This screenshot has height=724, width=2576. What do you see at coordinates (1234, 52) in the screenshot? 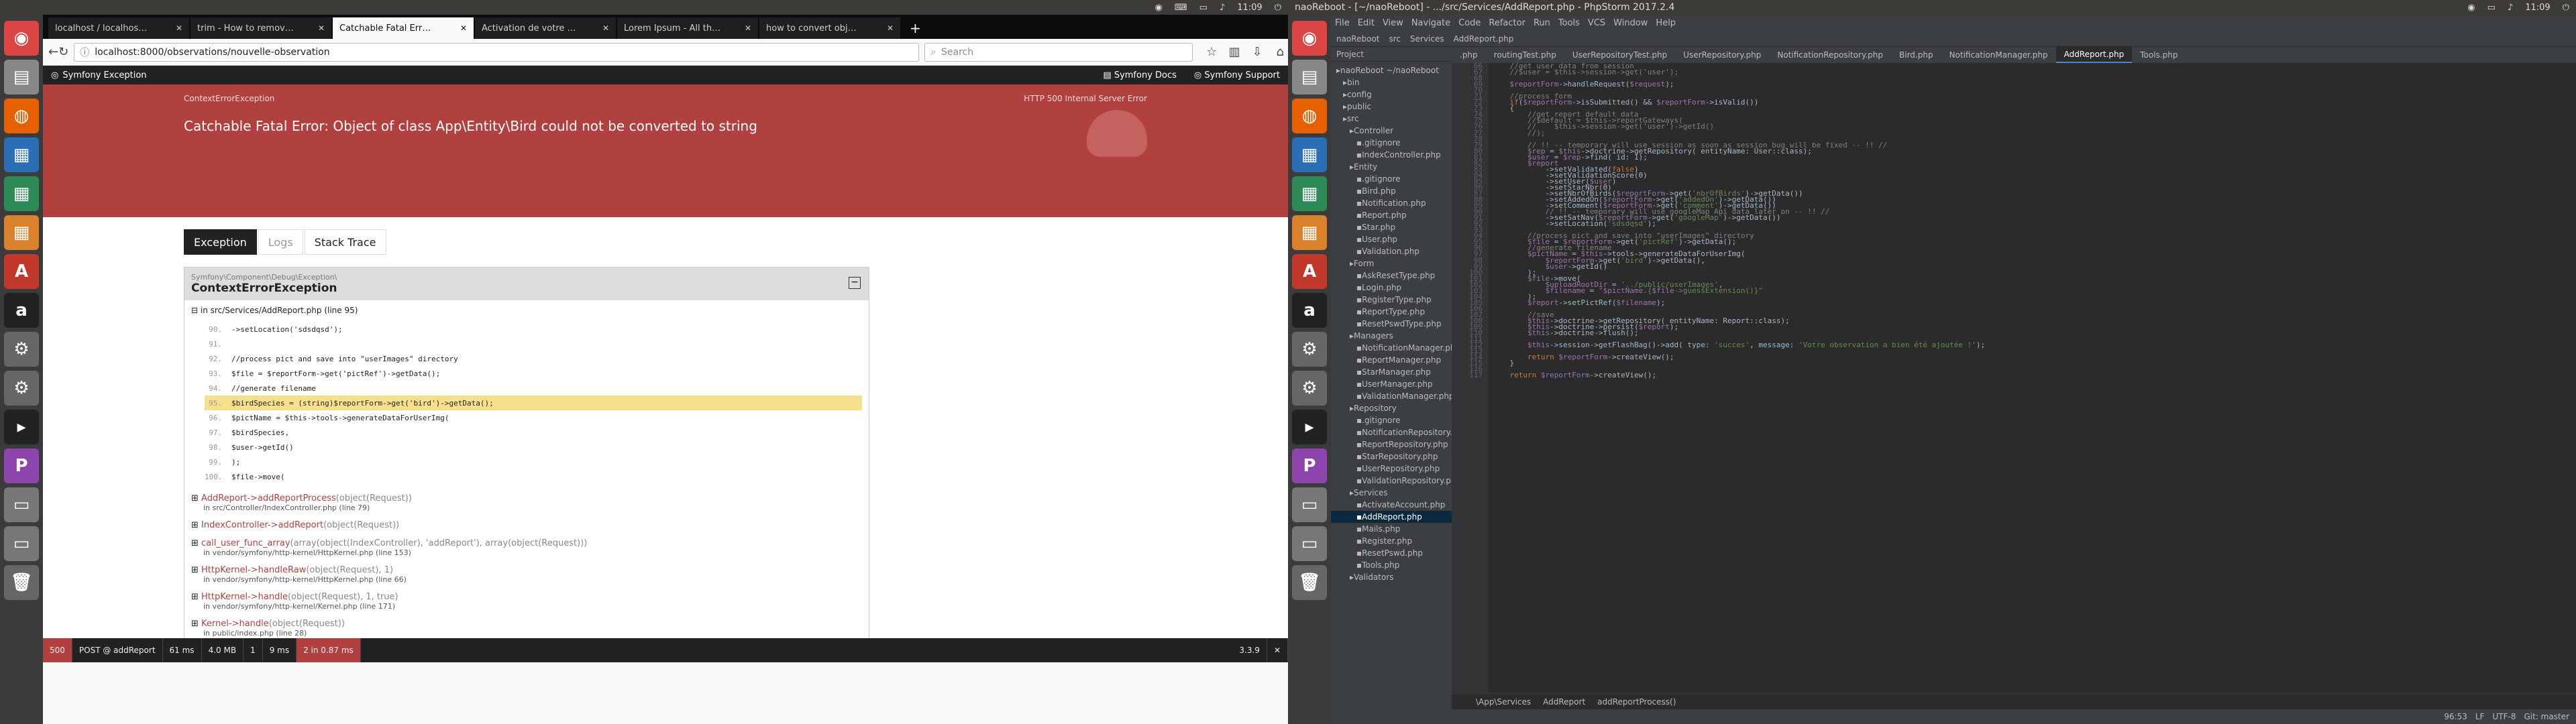
I see `library-icon: ▥` at bounding box center [1234, 52].